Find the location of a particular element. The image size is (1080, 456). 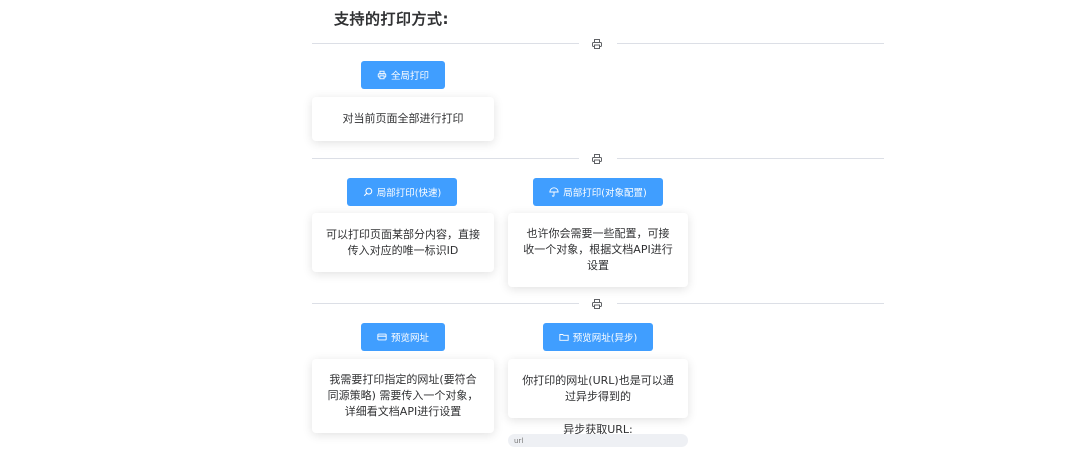

partial-print-fast-button-label: 局部打印(快速) is located at coordinates (409, 193).